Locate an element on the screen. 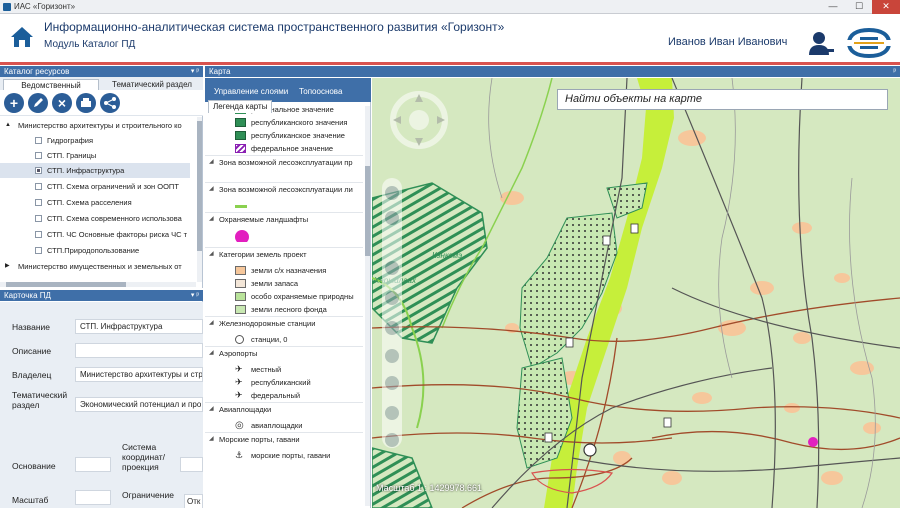  map-navigation-control is located at coordinates (419, 120).